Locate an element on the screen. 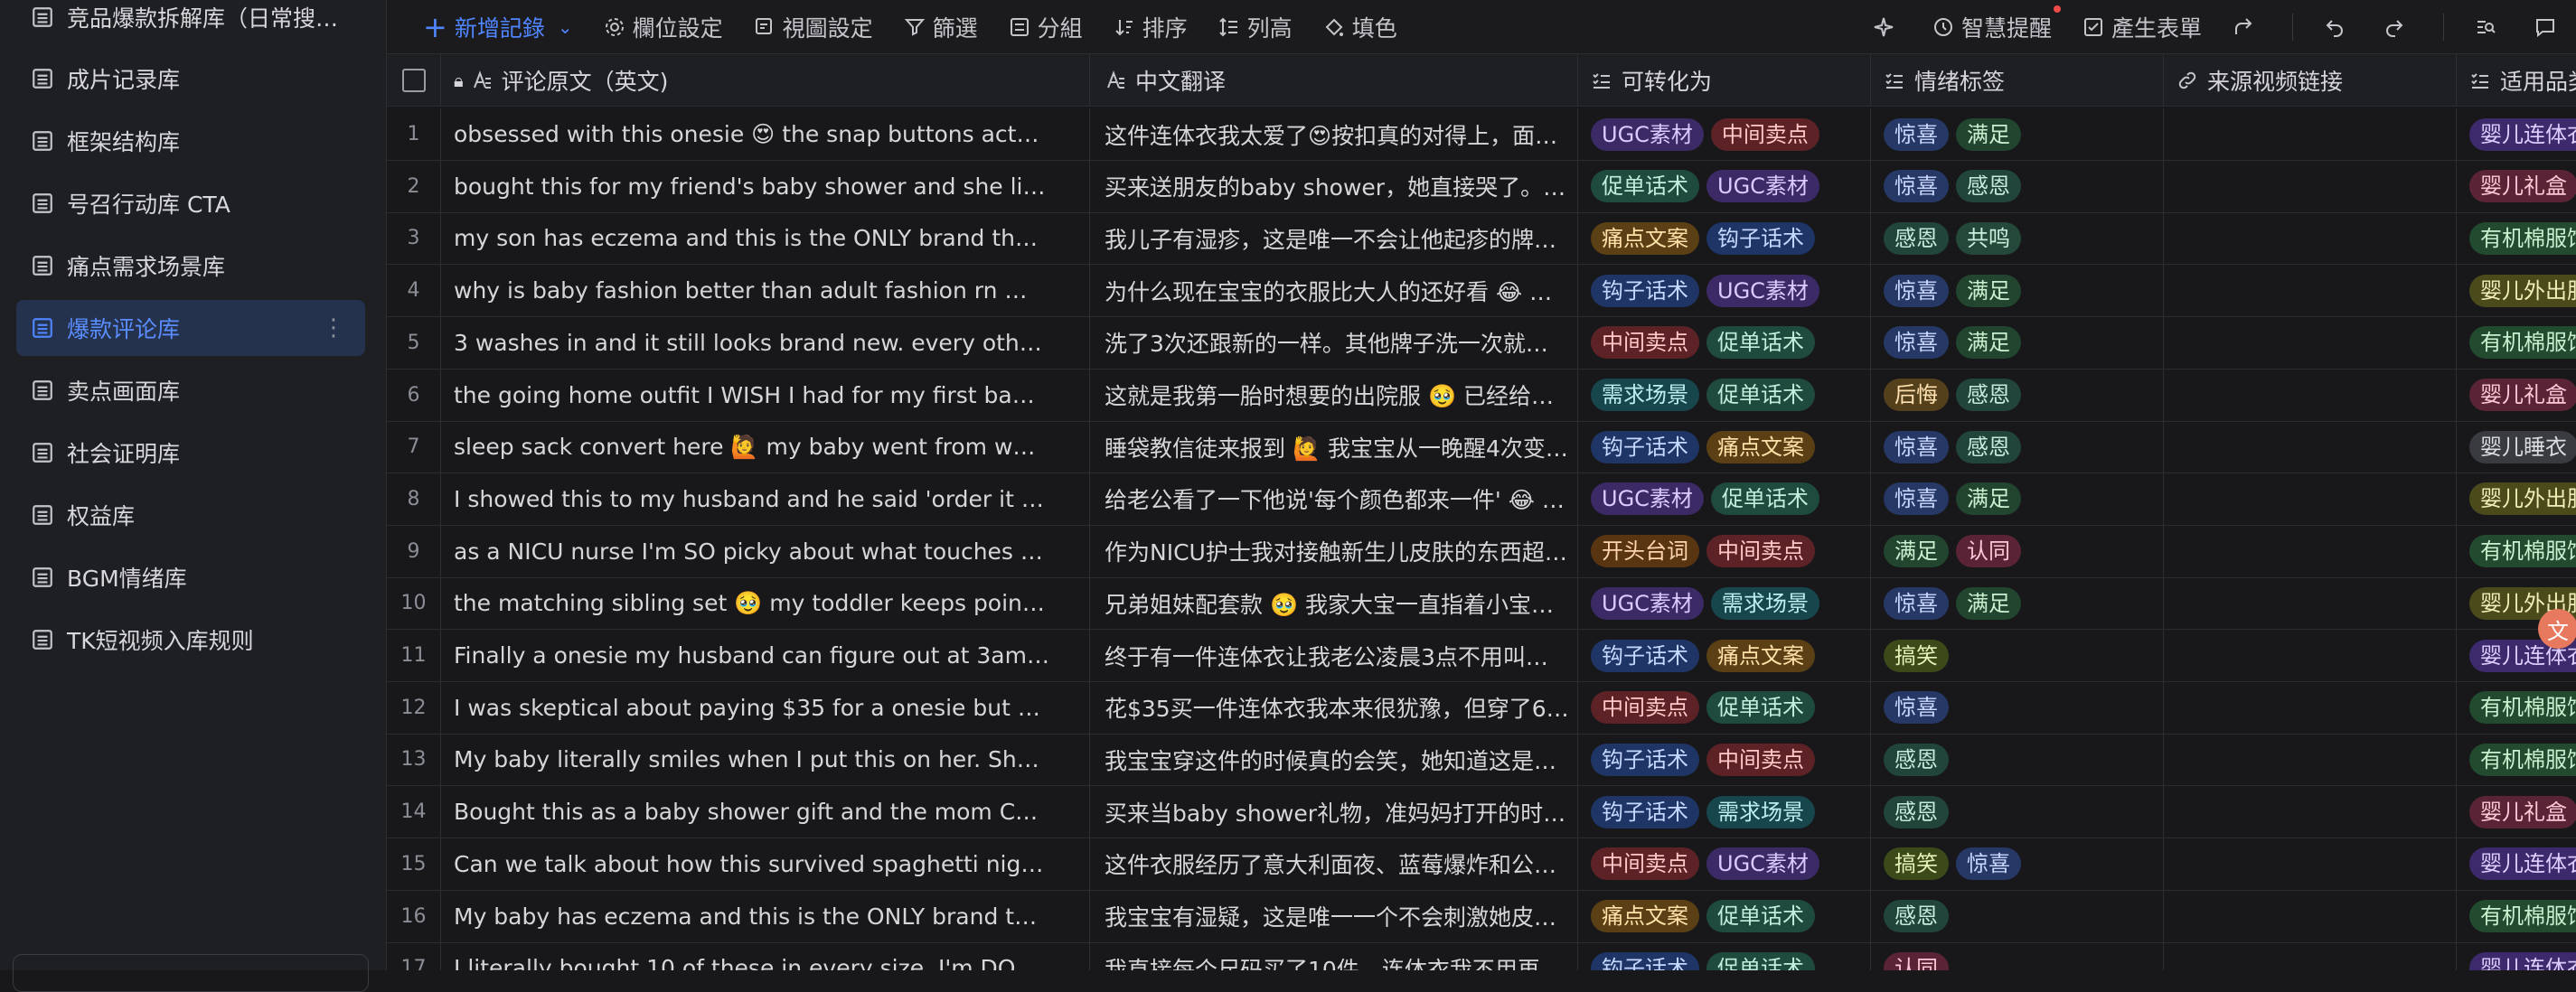  sidebar-item-framework-structure: 框架结构库 is located at coordinates (191, 141).